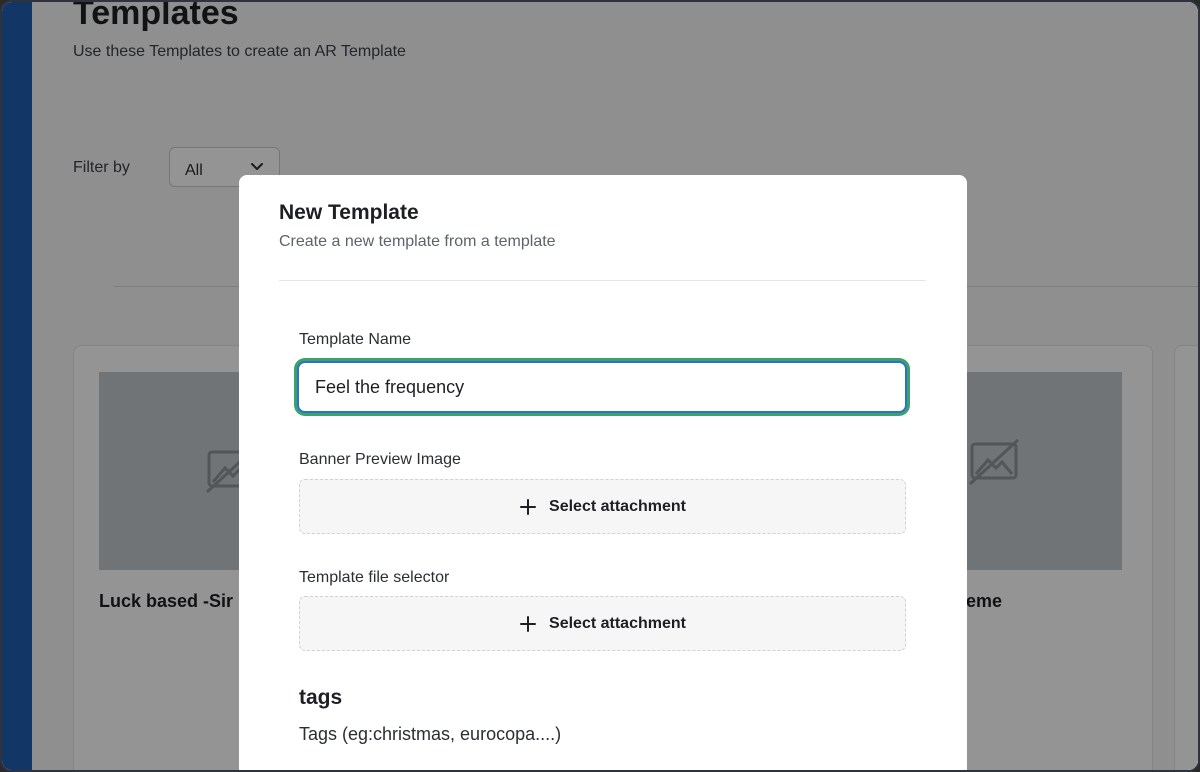 This screenshot has height=772, width=1200. Describe the element at coordinates (374, 577) in the screenshot. I see `template-file-label: Template file selector` at that location.